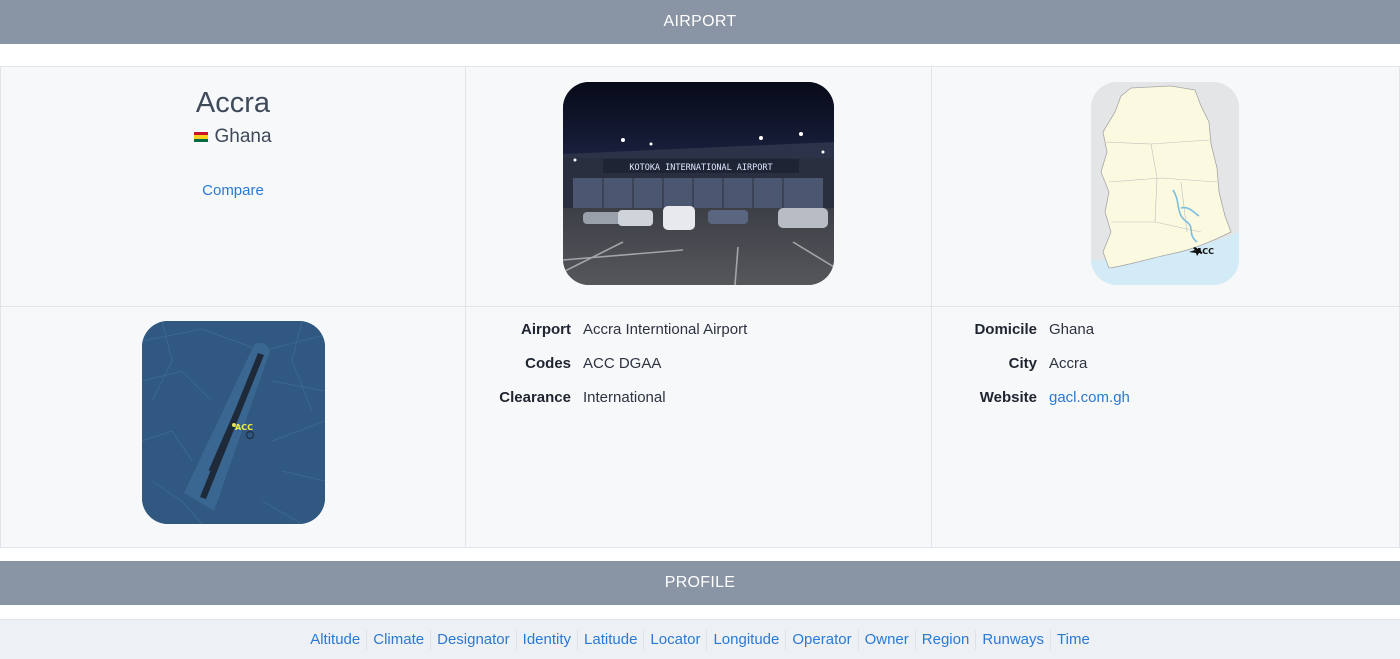  I want to click on airport-section-title: AIRPORT, so click(700, 21).